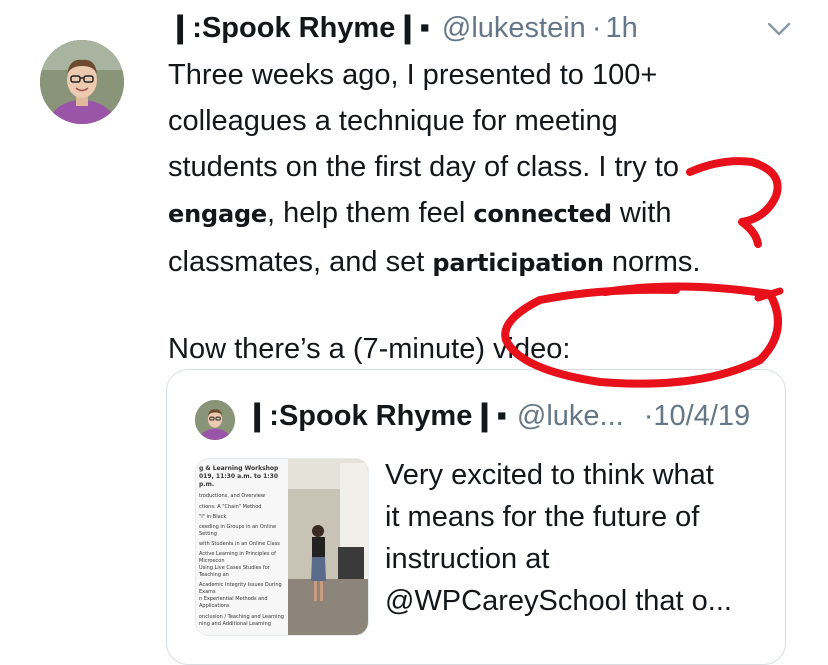  Describe the element at coordinates (697, 416) in the screenshot. I see `quoted-date: ·10/4/19` at that location.